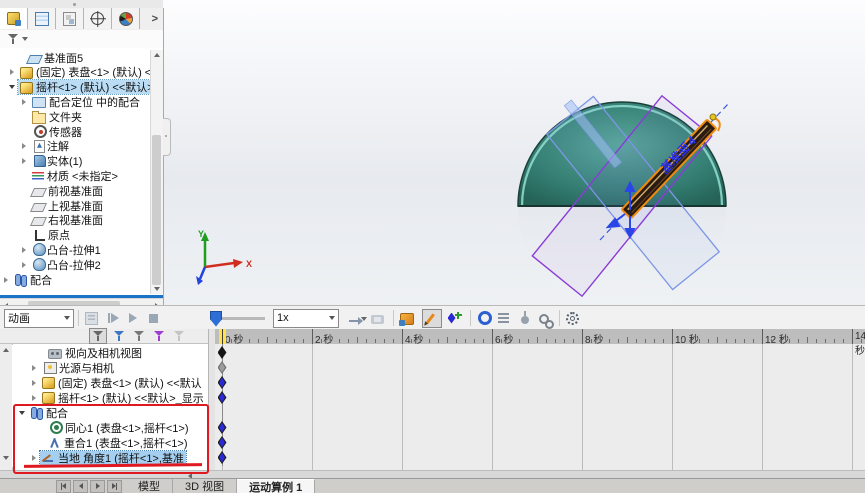  I want to click on playback-mode-button, so click(355, 318).